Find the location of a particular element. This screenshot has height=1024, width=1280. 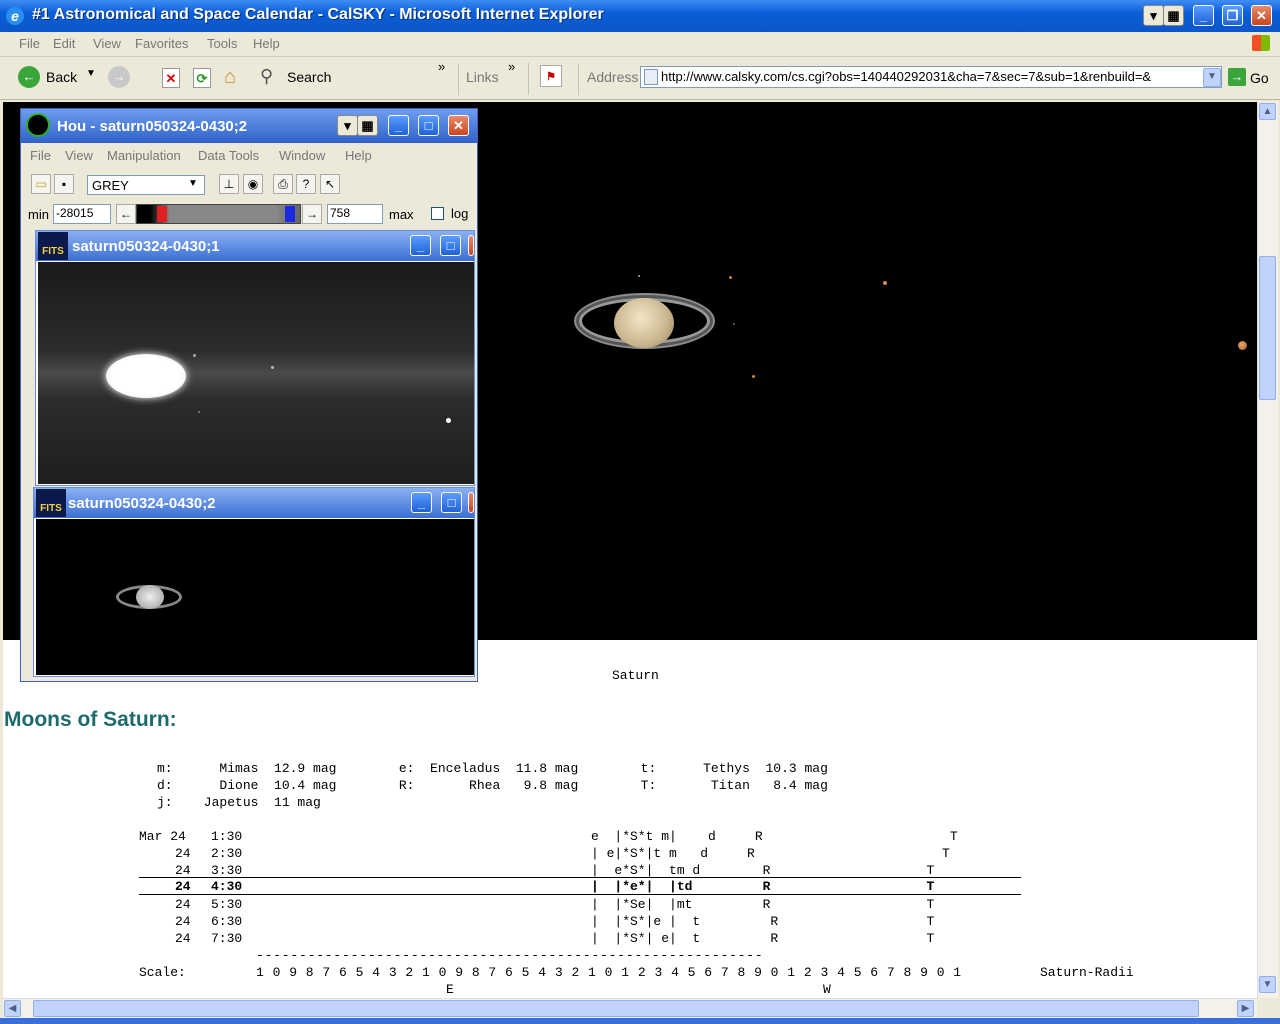

histogram-icon: ⊥ is located at coordinates (229, 184).